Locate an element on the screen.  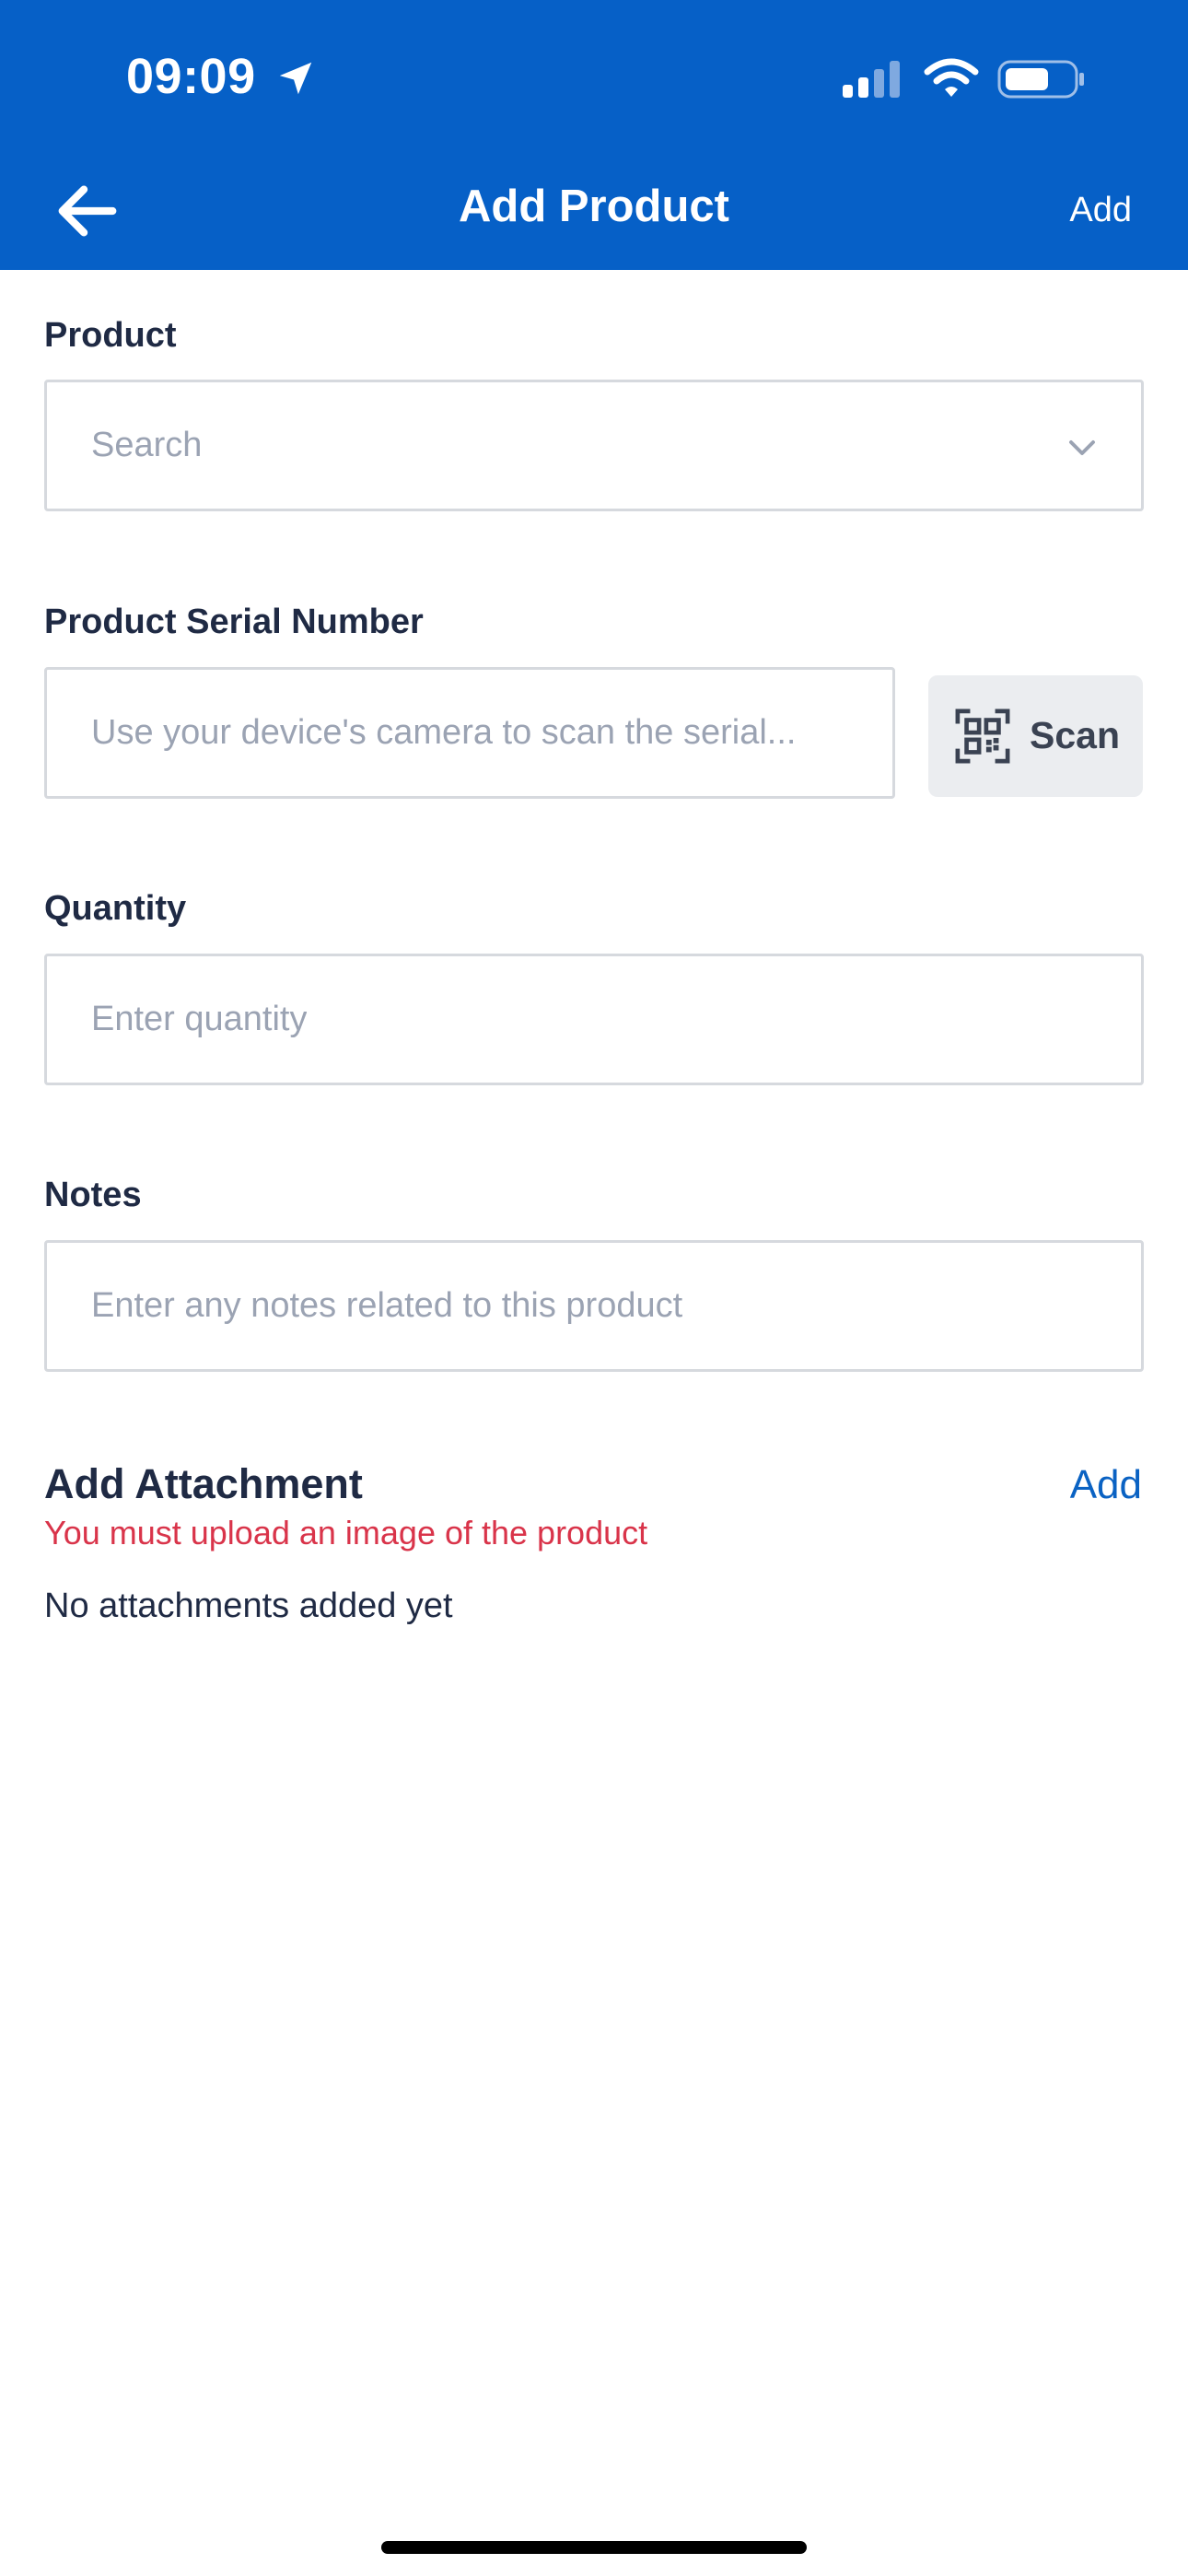
header-add-button: Add is located at coordinates (1100, 211).